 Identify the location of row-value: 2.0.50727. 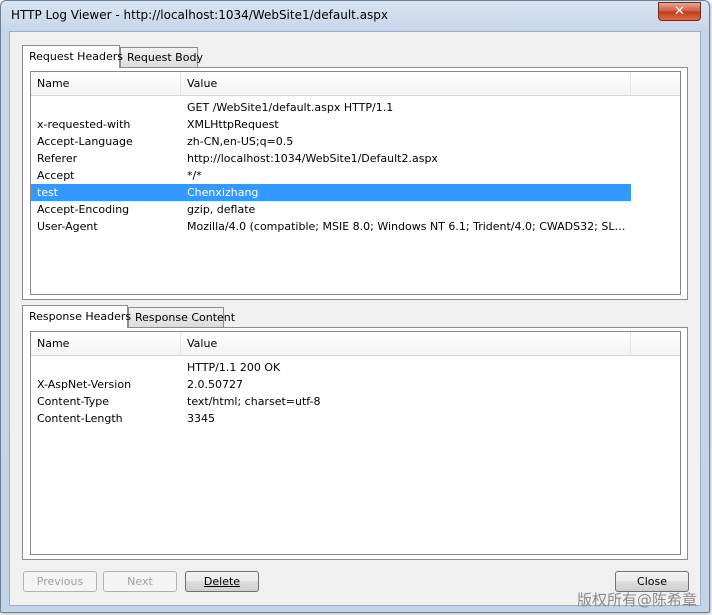
(215, 384).